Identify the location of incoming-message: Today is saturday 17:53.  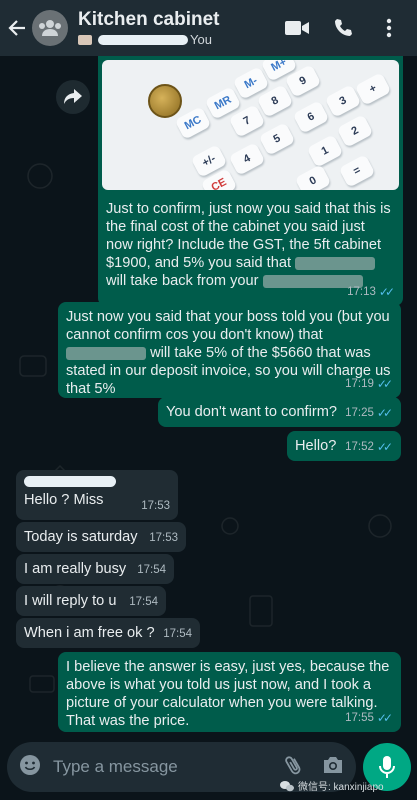
(101, 537).